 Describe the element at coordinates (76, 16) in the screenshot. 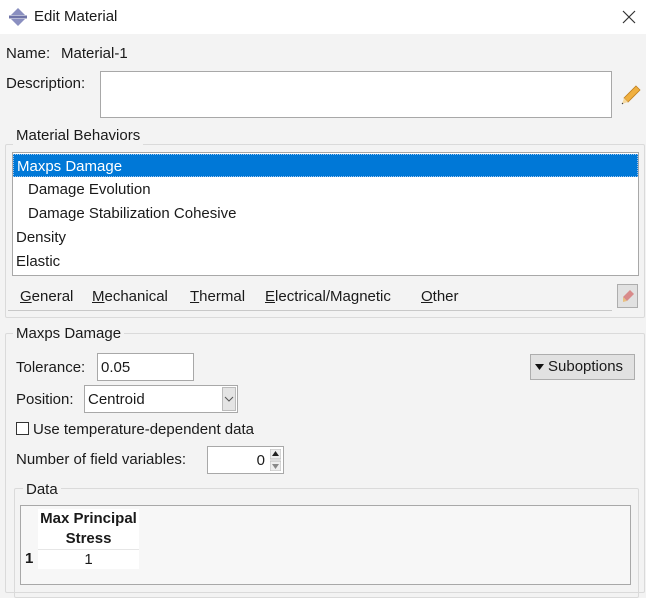

I see `window-title: Edit Material` at that location.